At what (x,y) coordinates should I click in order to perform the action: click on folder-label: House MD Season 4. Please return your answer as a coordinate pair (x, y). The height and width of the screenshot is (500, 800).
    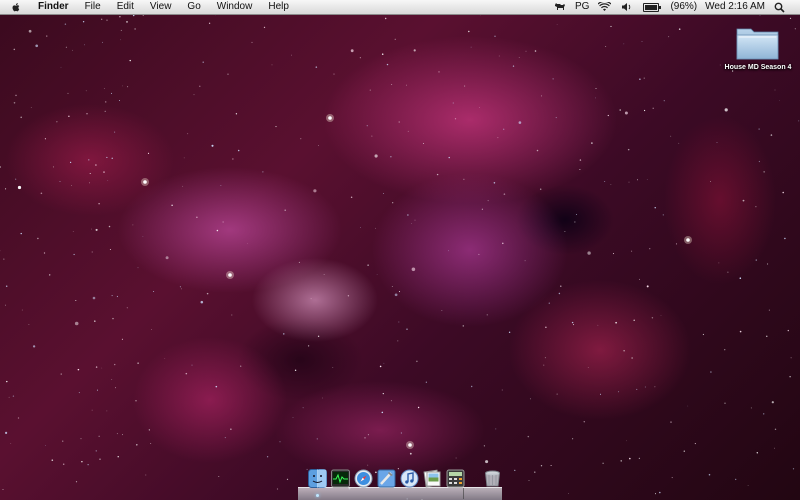
    Looking at the image, I should click on (758, 67).